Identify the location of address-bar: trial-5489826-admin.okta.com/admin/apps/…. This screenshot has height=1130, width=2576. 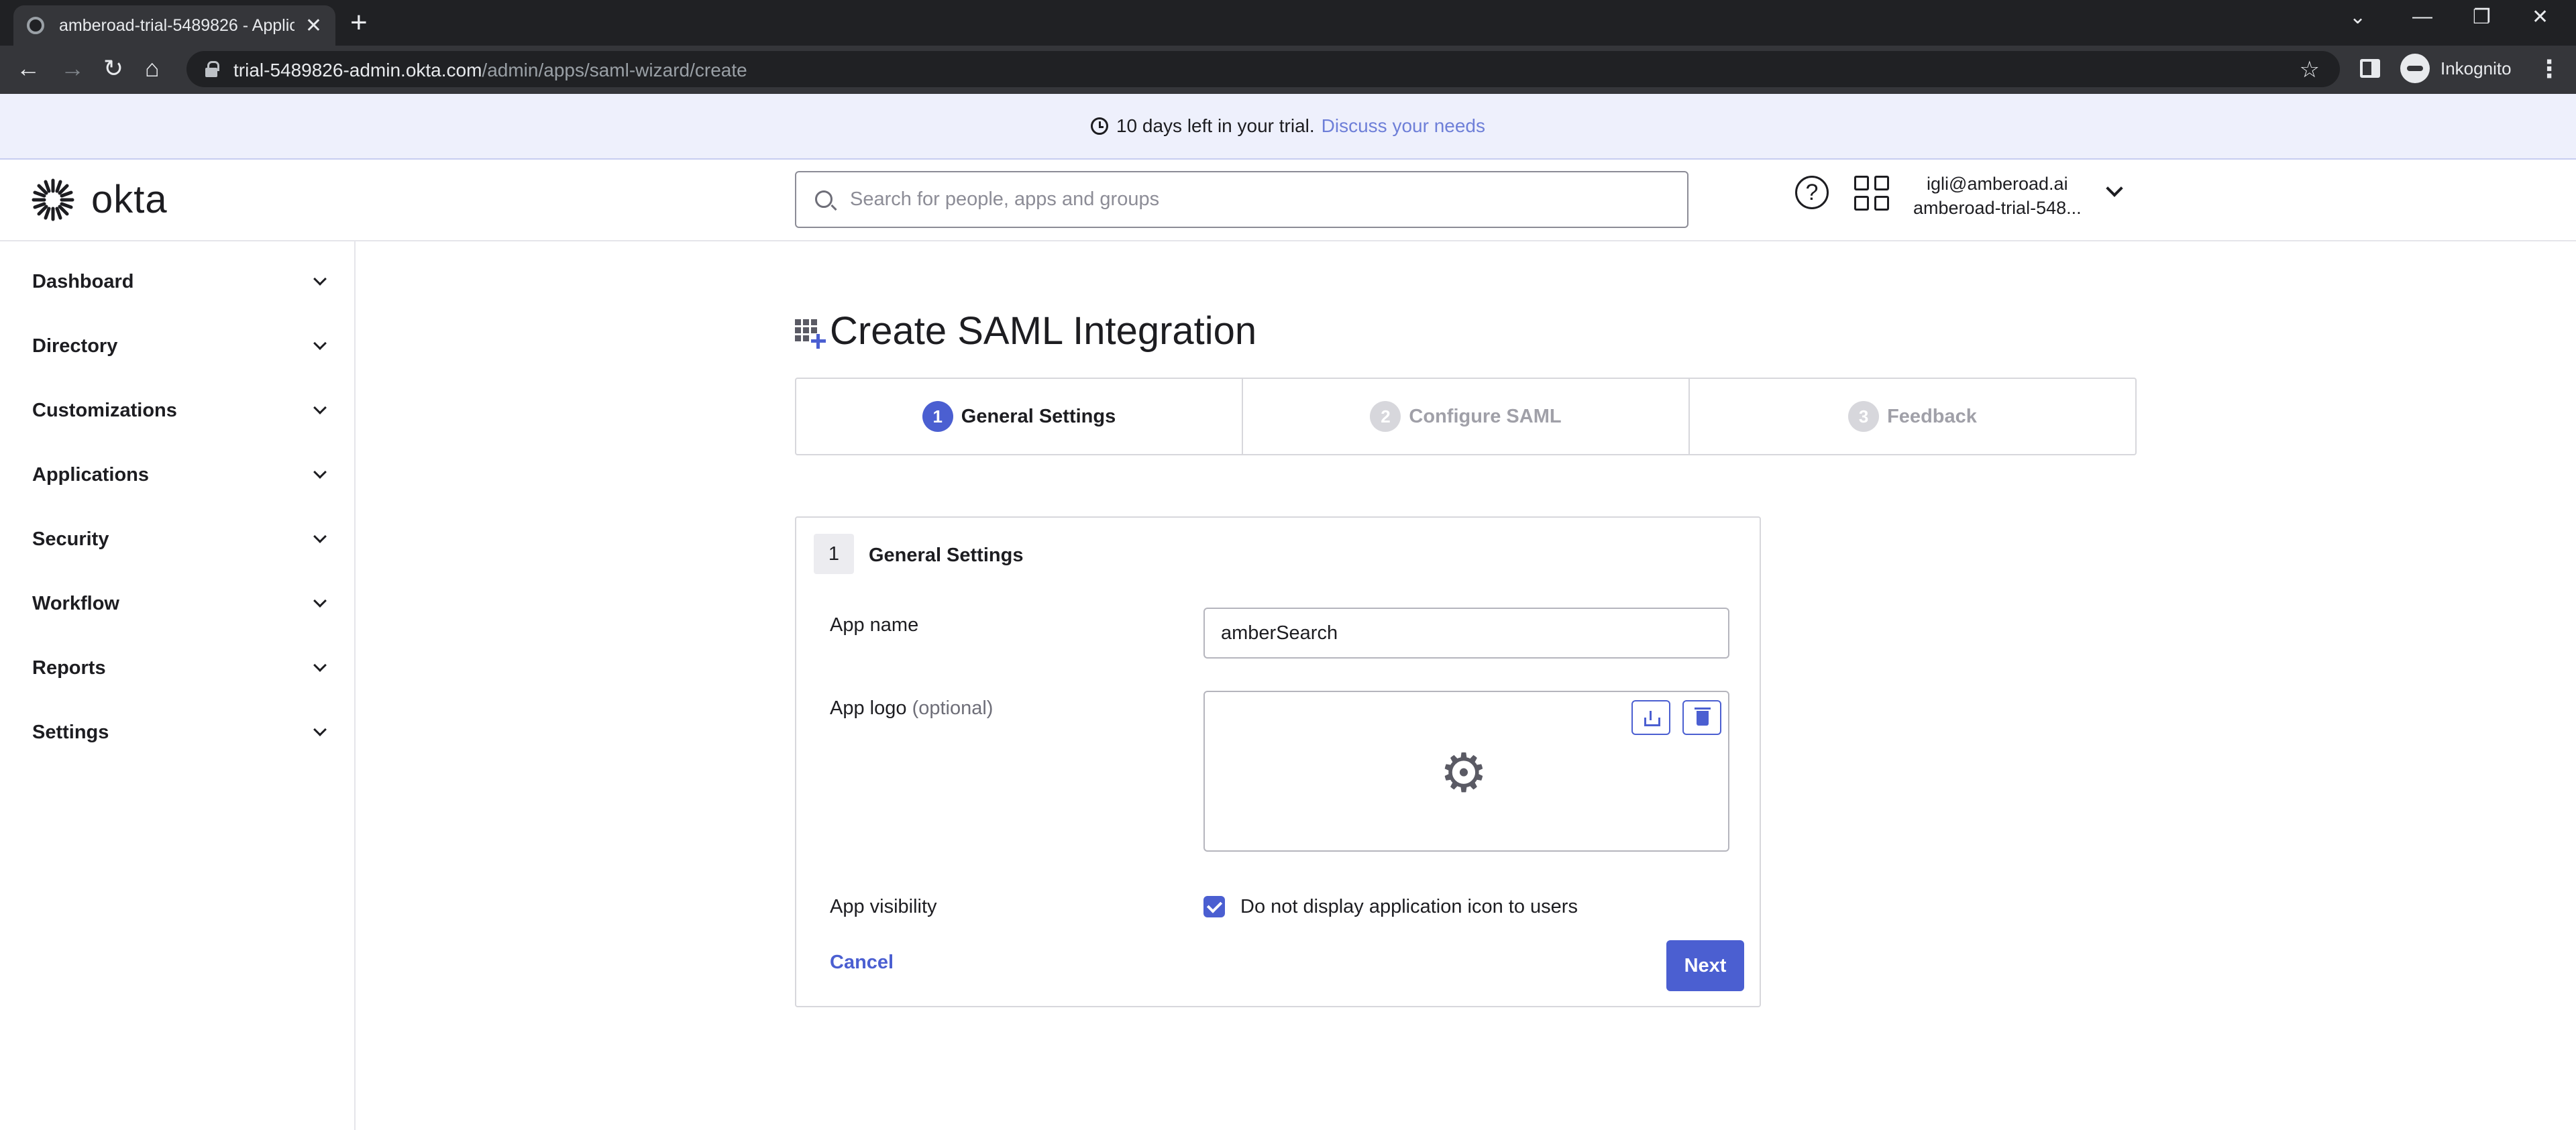
(1263, 69).